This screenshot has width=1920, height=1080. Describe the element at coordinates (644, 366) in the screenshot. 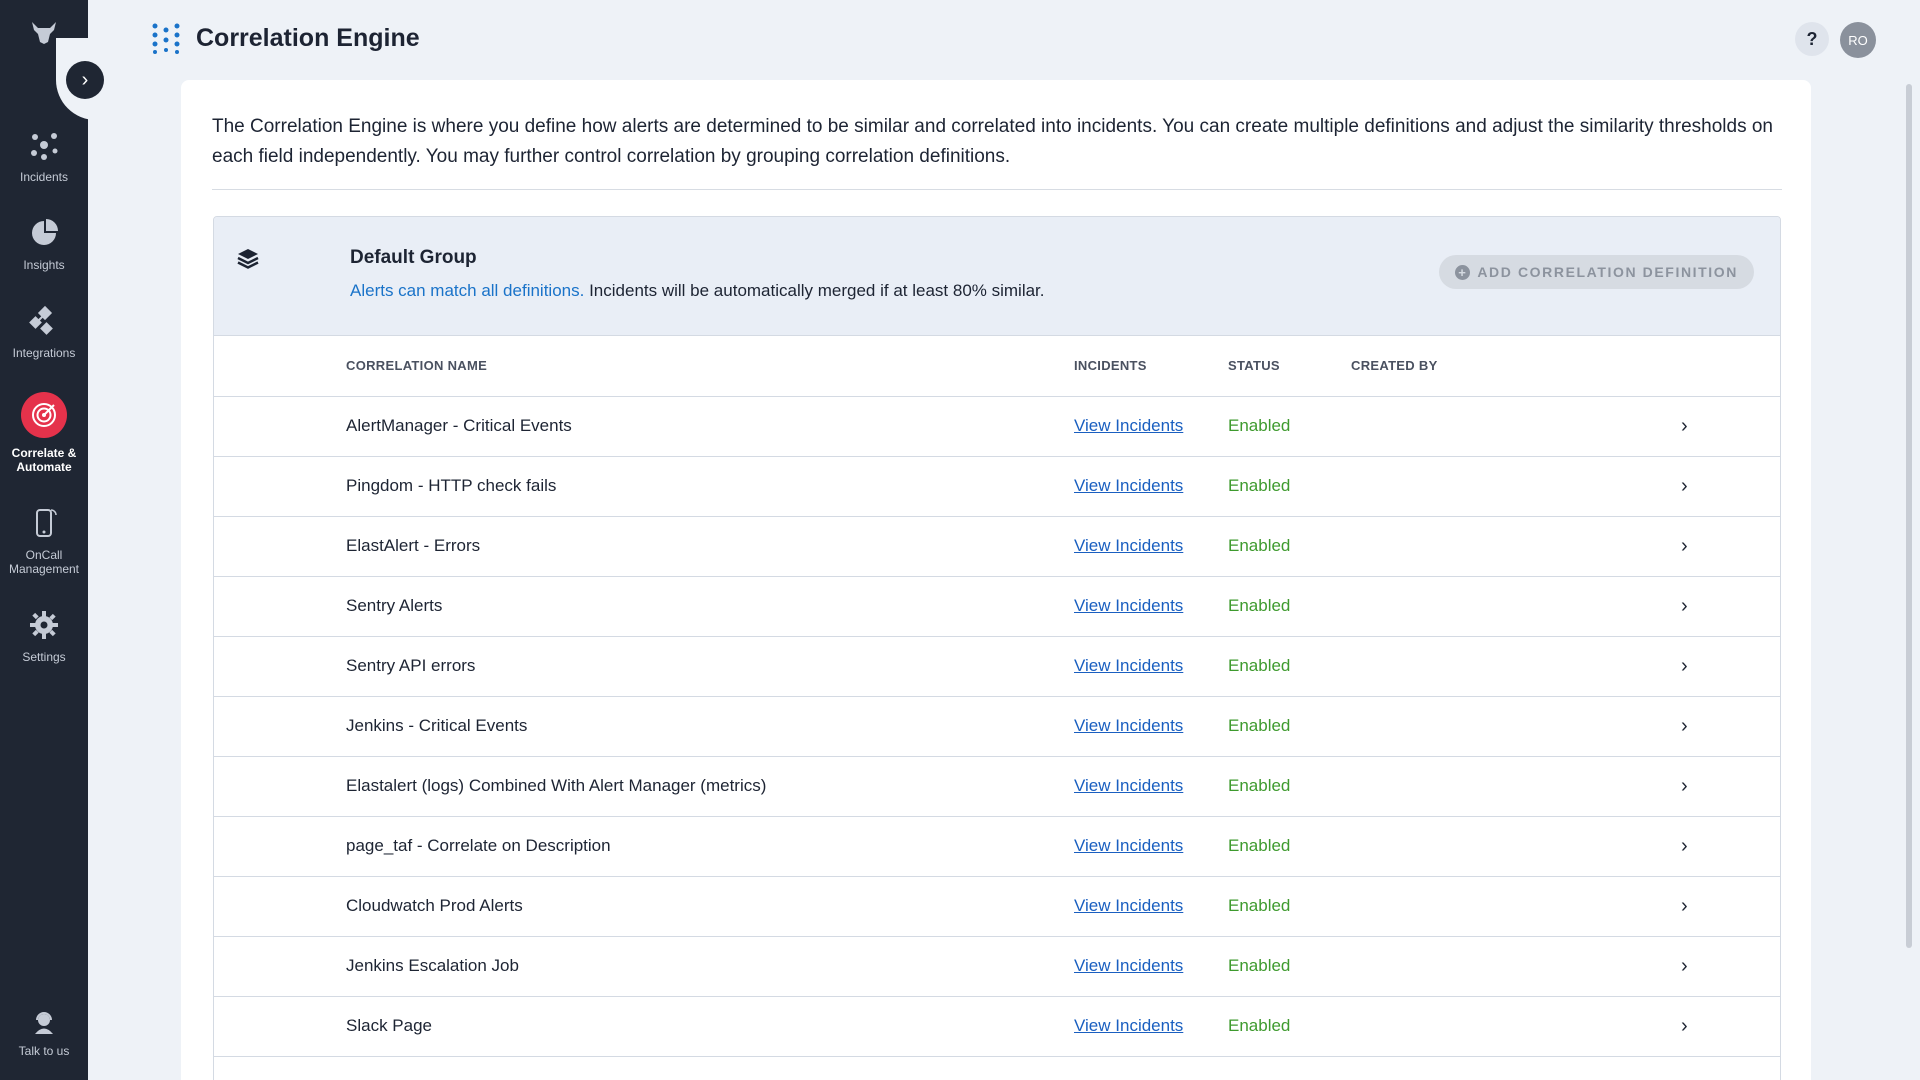

I see `column-header-name: CORRELATION NAME` at that location.